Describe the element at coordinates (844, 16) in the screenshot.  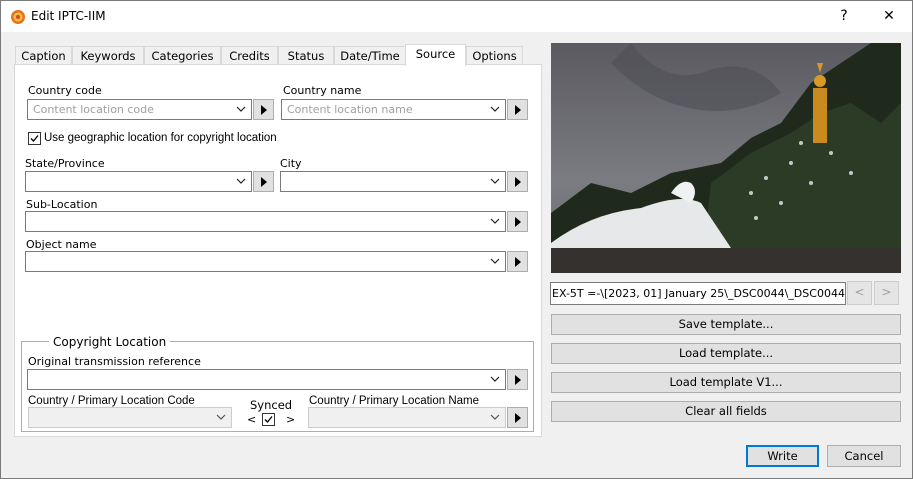
I see `help-button: ?` at that location.